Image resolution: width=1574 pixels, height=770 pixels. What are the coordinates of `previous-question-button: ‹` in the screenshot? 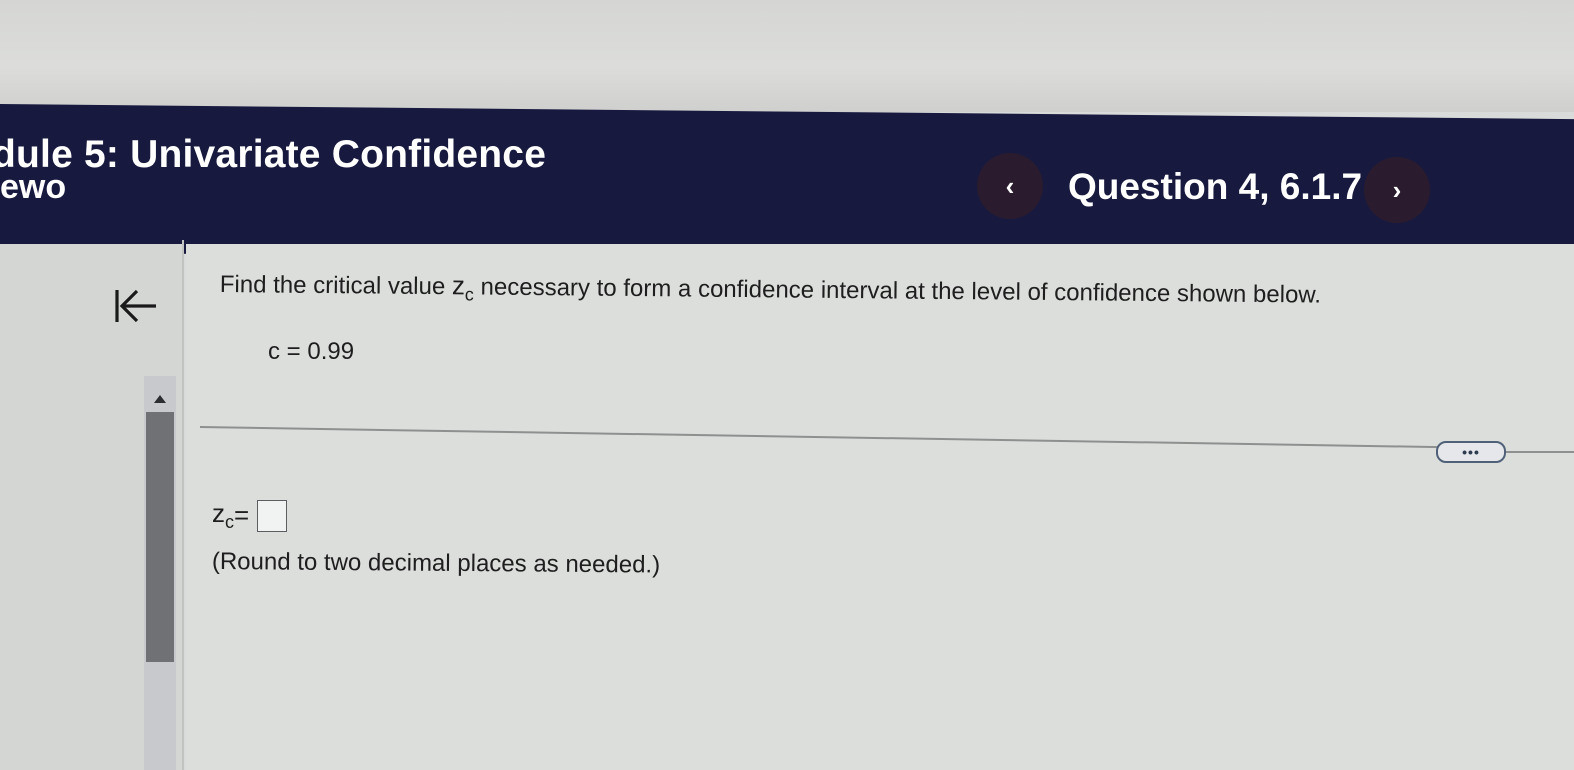 It's located at (1010, 186).